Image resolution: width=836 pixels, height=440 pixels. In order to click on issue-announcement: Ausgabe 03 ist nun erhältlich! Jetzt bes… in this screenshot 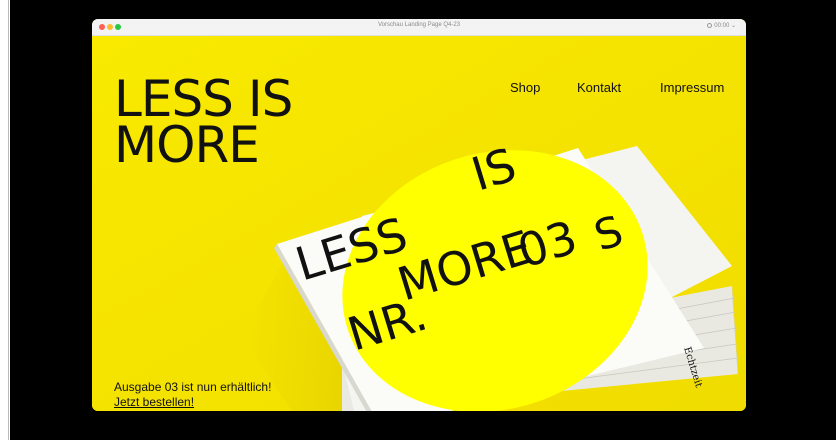, I will do `click(192, 395)`.